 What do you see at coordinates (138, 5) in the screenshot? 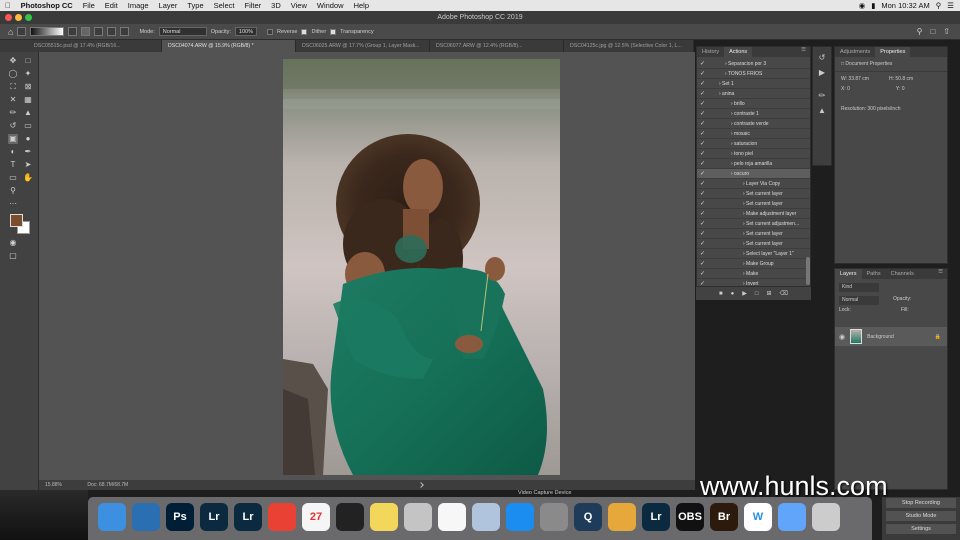
I see `menu-image: Image` at bounding box center [138, 5].